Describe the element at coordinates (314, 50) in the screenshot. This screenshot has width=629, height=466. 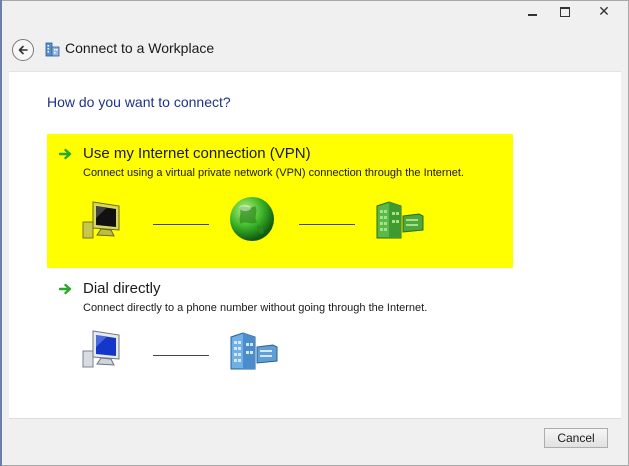
I see `wizard-header: Connect to a Workplace` at that location.